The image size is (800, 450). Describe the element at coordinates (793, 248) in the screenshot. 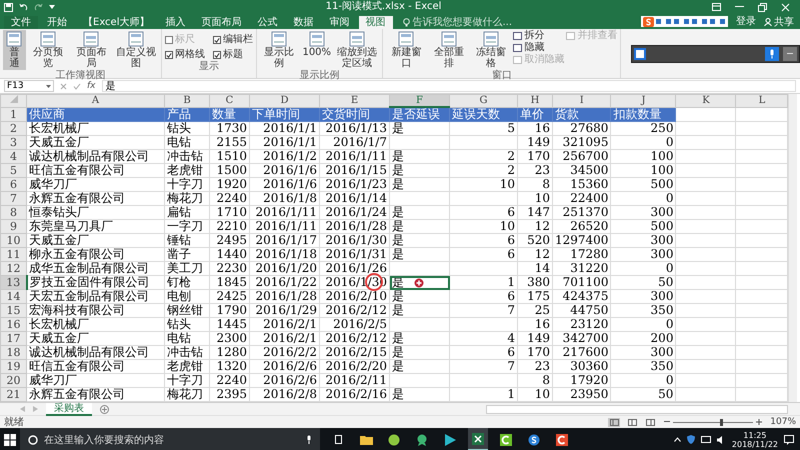

I see `vertical-scrollbar` at that location.